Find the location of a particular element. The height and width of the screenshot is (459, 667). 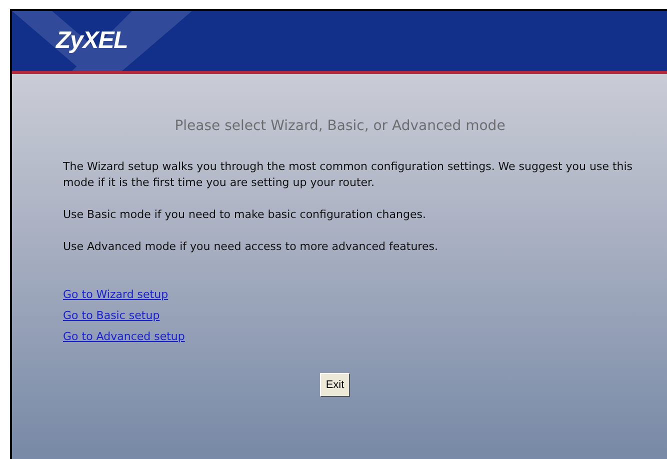

description-text: The Wizard setup walks you through the most common configuration settings. We suggest you use this mode if it is the first time you are setting up your router. is located at coordinates (348, 175).